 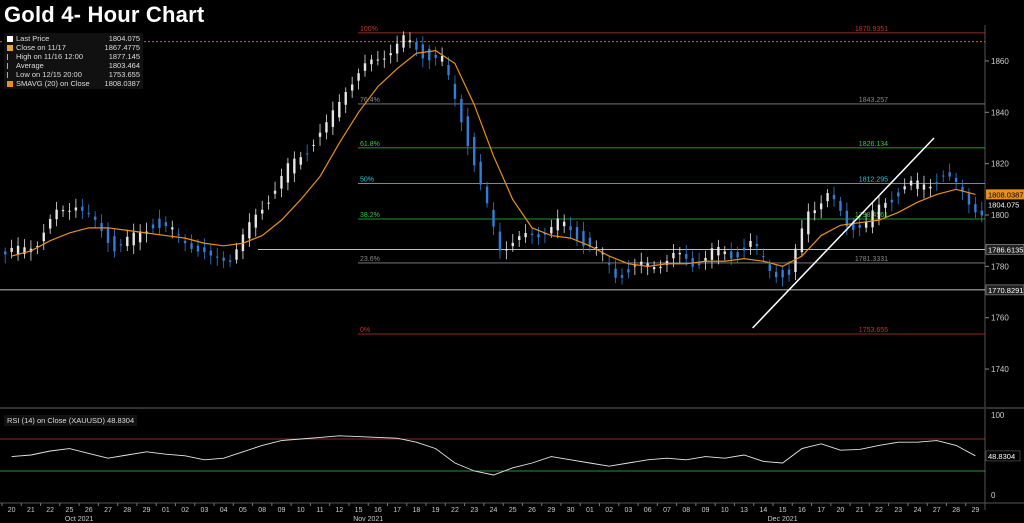 I want to click on x-tick-label: 23, so click(x=898, y=510).